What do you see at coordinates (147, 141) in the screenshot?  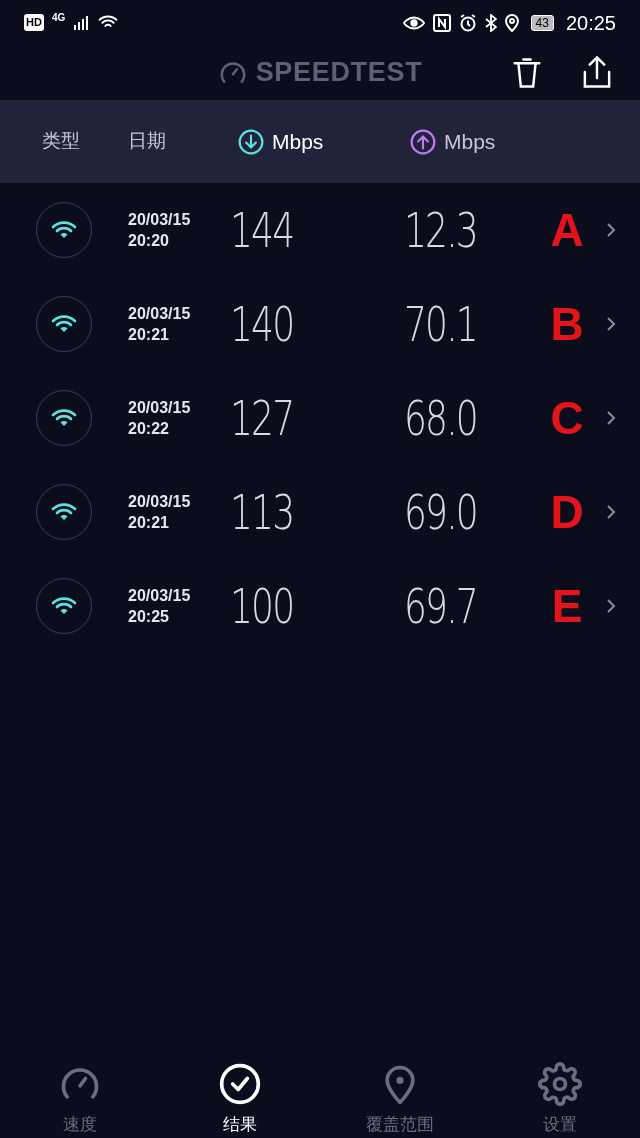 I see `column-header: 日期` at bounding box center [147, 141].